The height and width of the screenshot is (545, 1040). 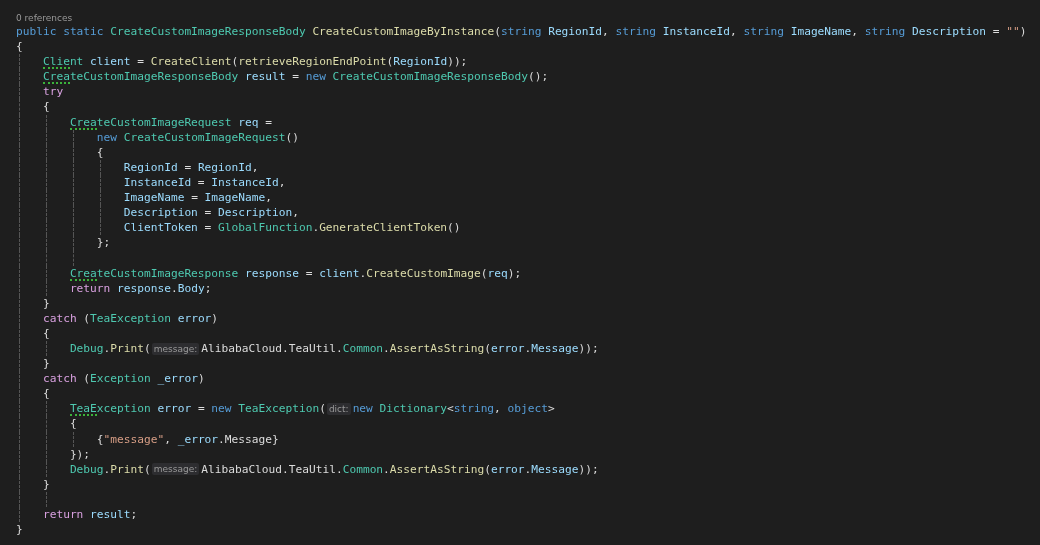 I want to click on references-codelens: 0 references, so click(x=44, y=18).